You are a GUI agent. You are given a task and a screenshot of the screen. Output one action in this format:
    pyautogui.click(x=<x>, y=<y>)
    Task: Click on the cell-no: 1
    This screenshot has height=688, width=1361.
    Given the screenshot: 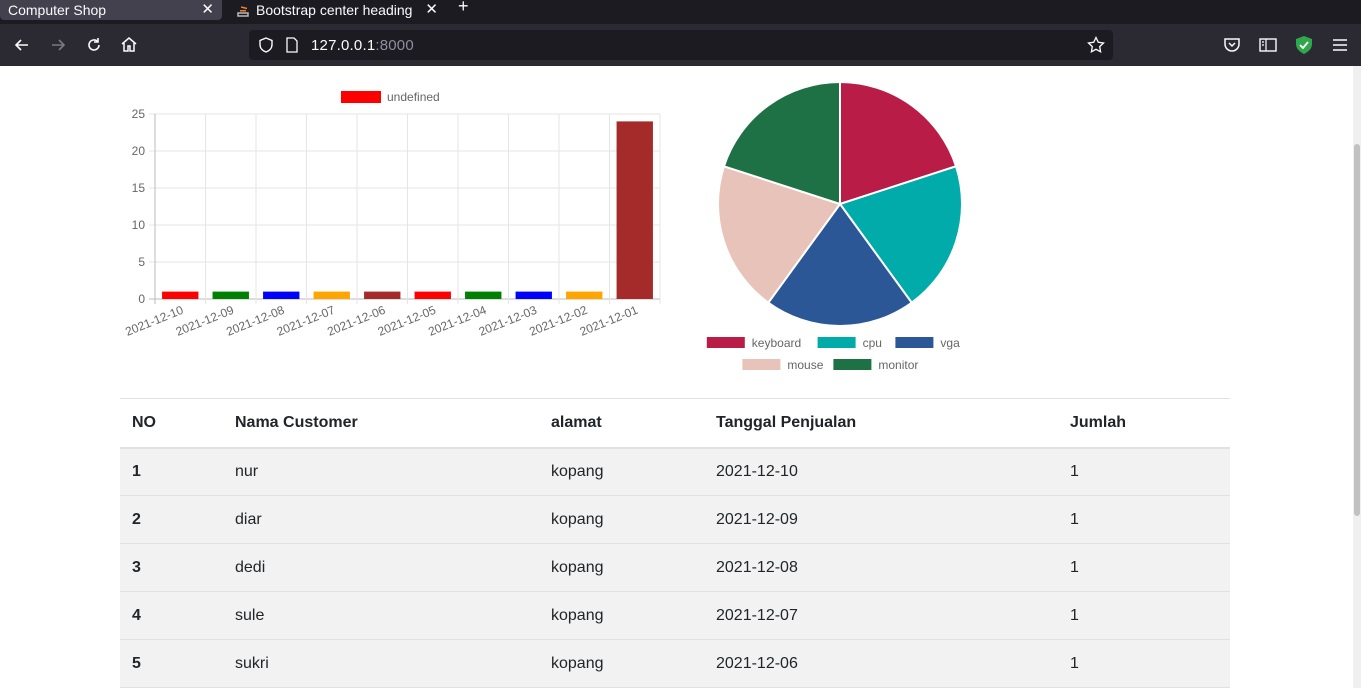 What is the action you would take?
    pyautogui.click(x=136, y=471)
    